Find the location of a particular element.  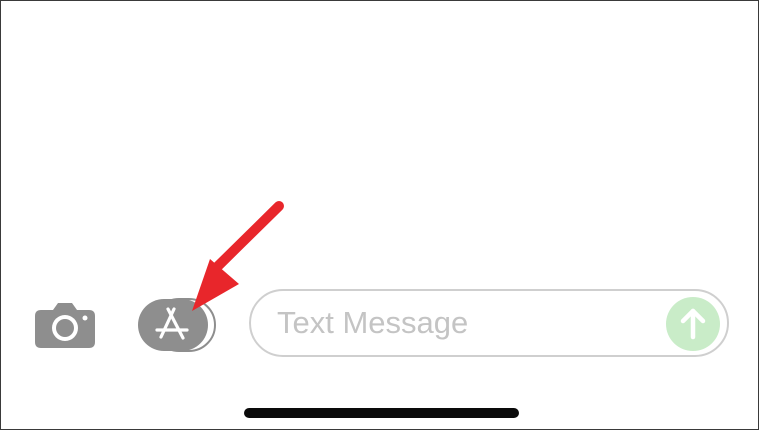

camera-icon is located at coordinates (65, 325).